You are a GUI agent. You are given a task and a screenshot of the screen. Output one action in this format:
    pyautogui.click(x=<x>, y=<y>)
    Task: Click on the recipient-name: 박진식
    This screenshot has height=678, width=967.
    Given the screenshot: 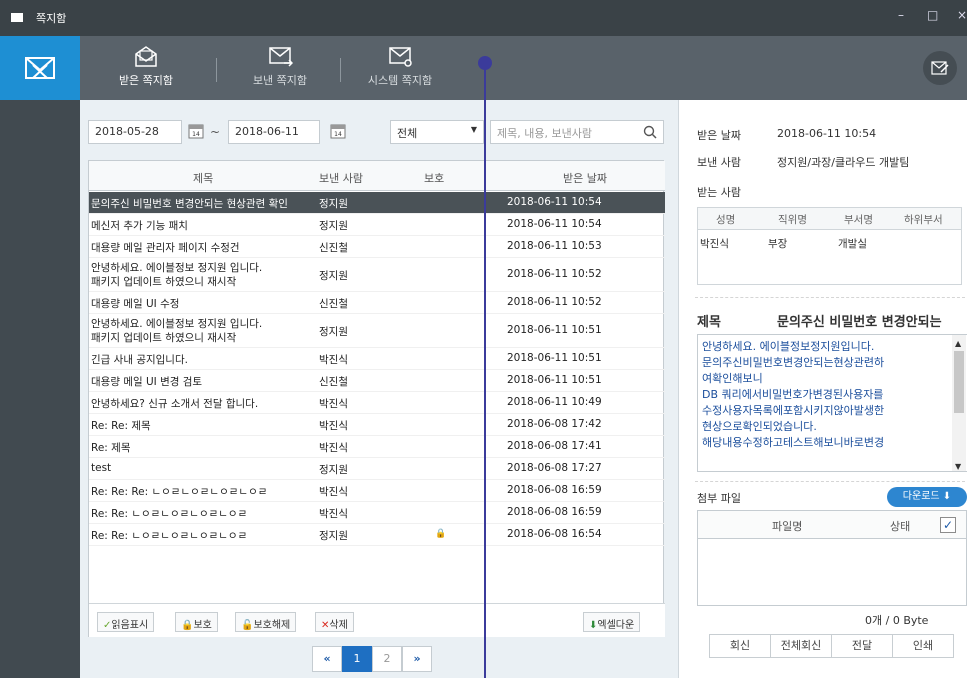 What is the action you would take?
    pyautogui.click(x=714, y=244)
    